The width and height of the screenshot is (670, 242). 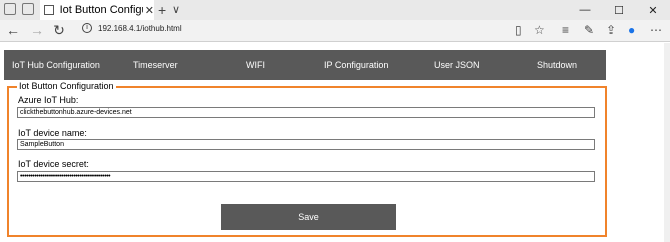 I want to click on vertical-scrollbar, so click(x=667, y=142).